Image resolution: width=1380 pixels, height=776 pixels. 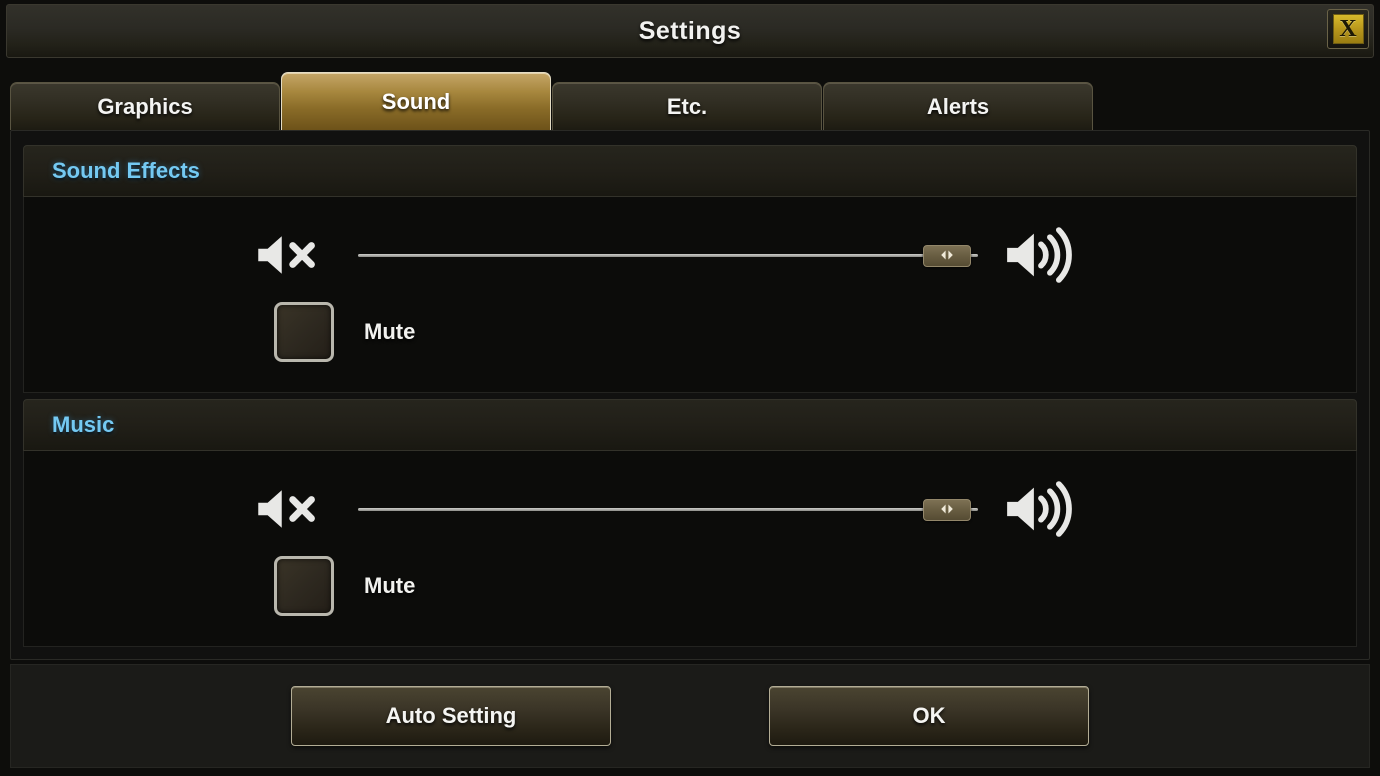 I want to click on tab-label: Alerts, so click(x=958, y=106).